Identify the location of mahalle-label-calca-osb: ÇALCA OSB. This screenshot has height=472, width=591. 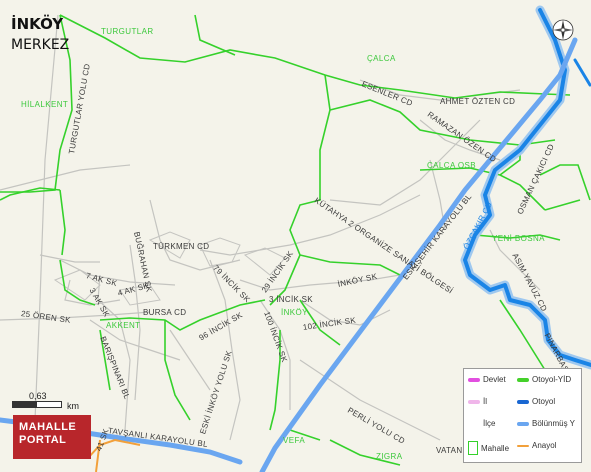
(451, 165).